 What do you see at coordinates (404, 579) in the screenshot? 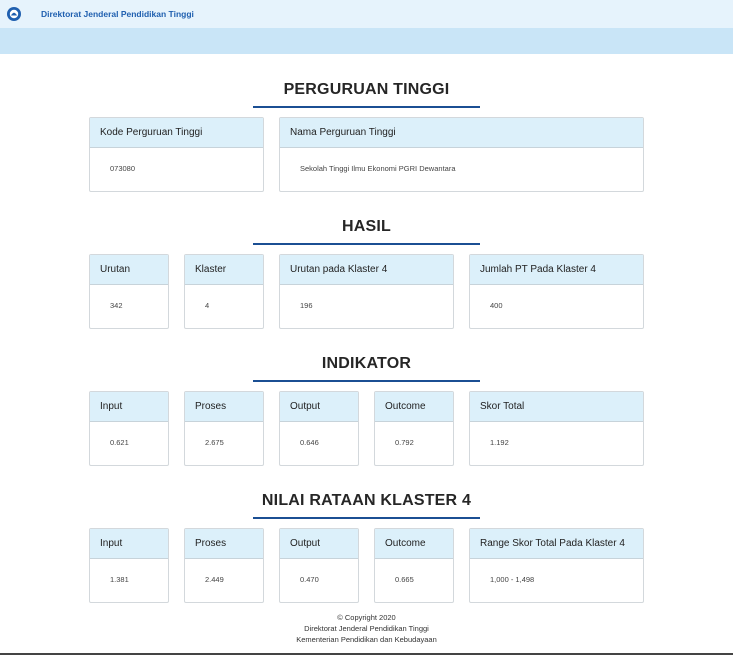
I see `card-value: 0.665` at bounding box center [404, 579].